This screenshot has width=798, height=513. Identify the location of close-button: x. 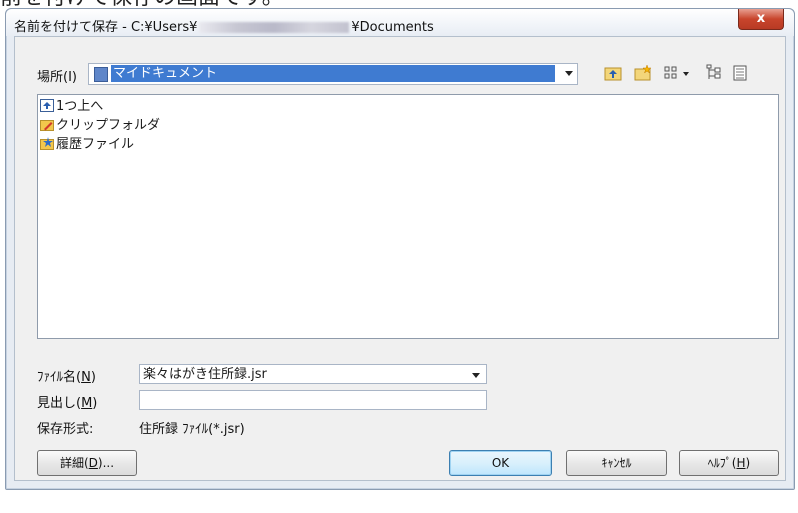
(761, 19).